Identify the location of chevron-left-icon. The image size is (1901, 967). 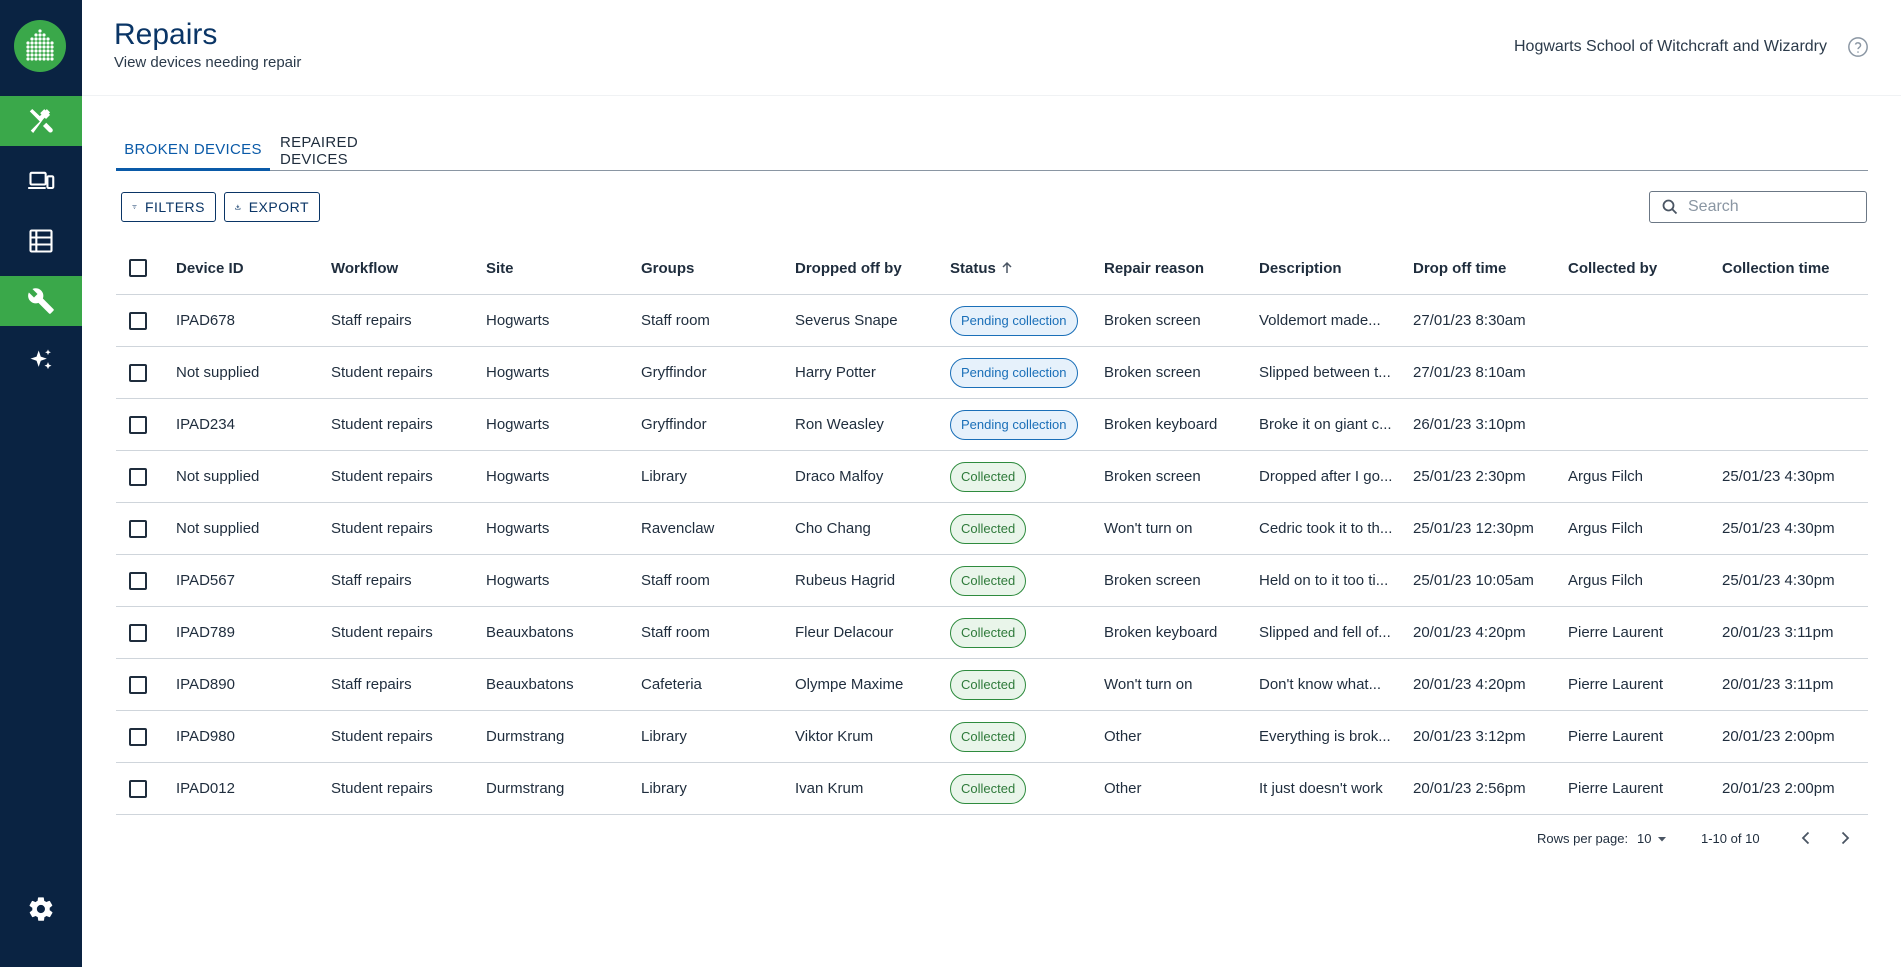
(1806, 838).